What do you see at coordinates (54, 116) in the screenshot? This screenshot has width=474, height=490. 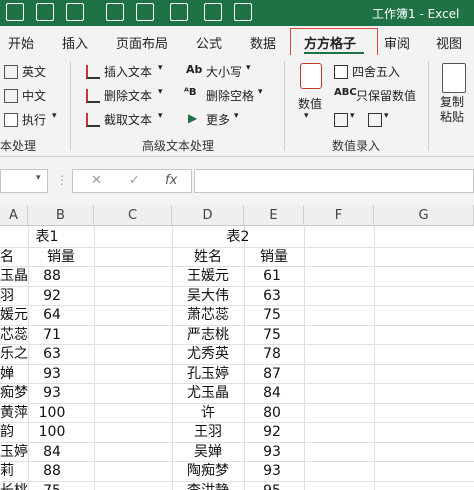 I see `execute-dropdown-icon: ▾` at bounding box center [54, 116].